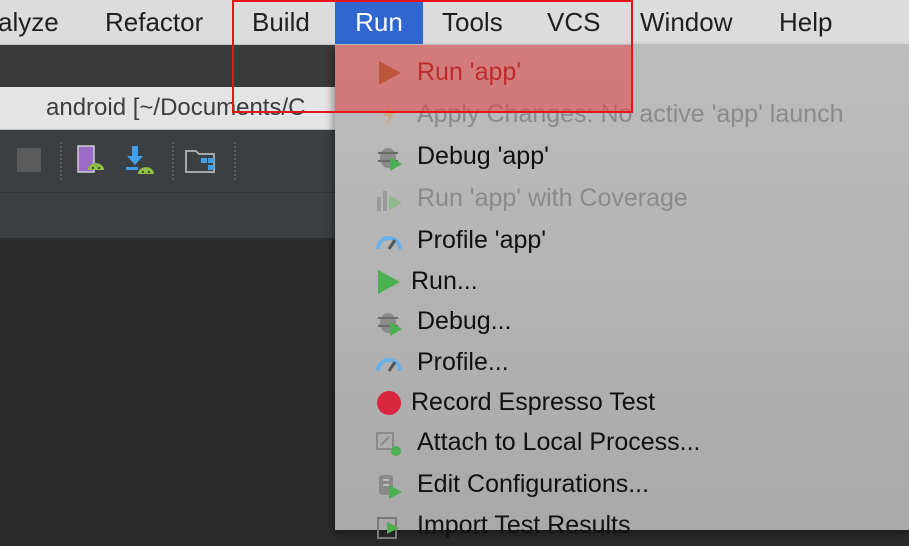 This screenshot has width=909, height=546. What do you see at coordinates (622, 72) in the screenshot?
I see `menu-item-run-app: Run 'app'` at bounding box center [622, 72].